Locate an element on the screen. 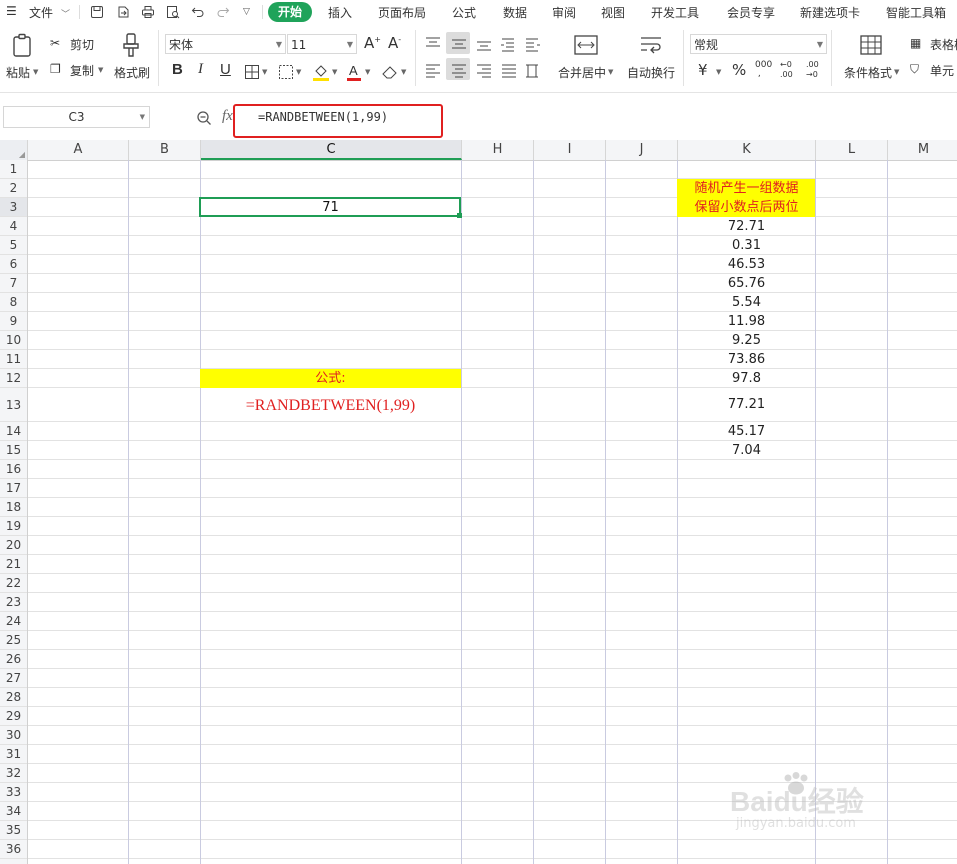 The image size is (957, 864). conditional-format-icon is located at coordinates (871, 45).